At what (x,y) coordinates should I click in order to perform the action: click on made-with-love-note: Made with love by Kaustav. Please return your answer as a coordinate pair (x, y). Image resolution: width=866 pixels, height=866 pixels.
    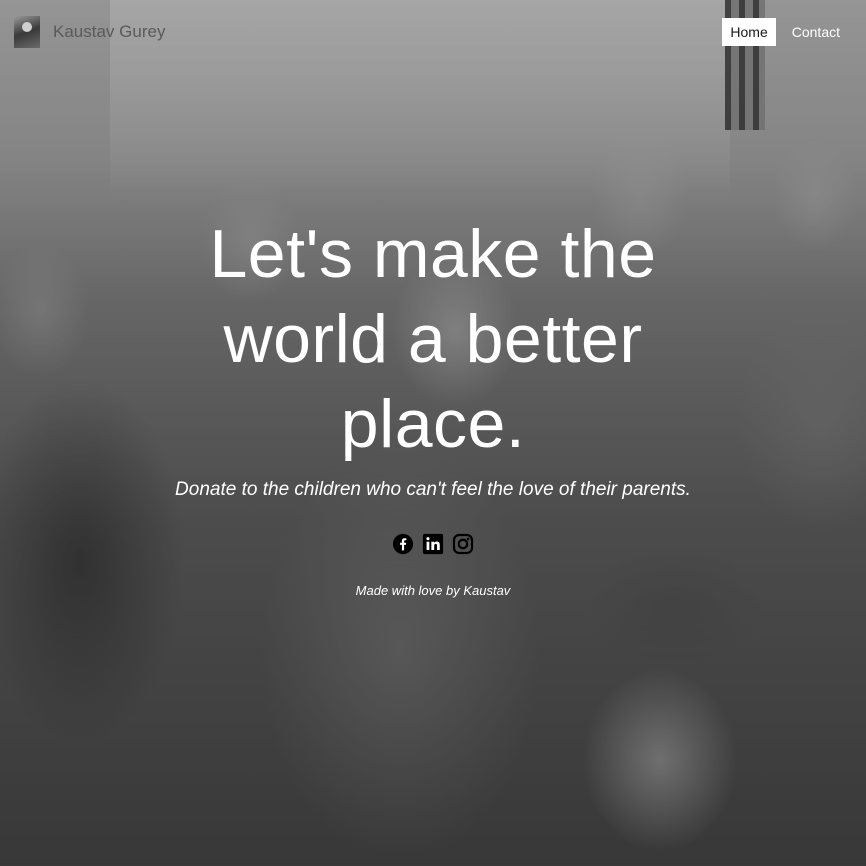
    Looking at the image, I should click on (433, 590).